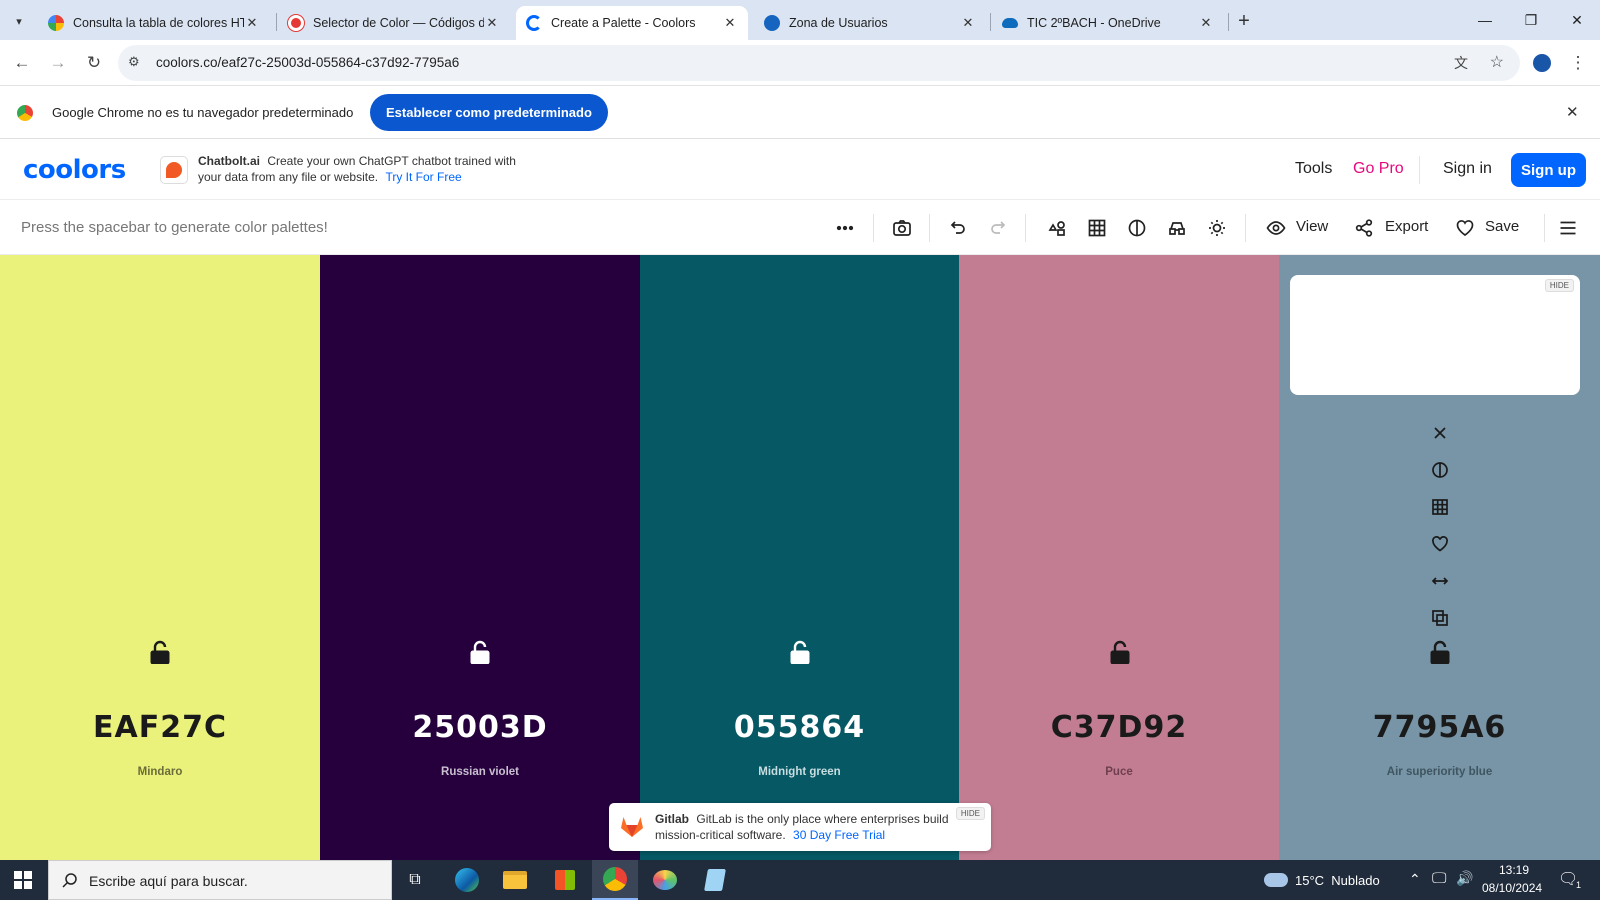 This screenshot has width=1600, height=900. I want to click on go-pro-link: Go Pro, so click(1378, 169).